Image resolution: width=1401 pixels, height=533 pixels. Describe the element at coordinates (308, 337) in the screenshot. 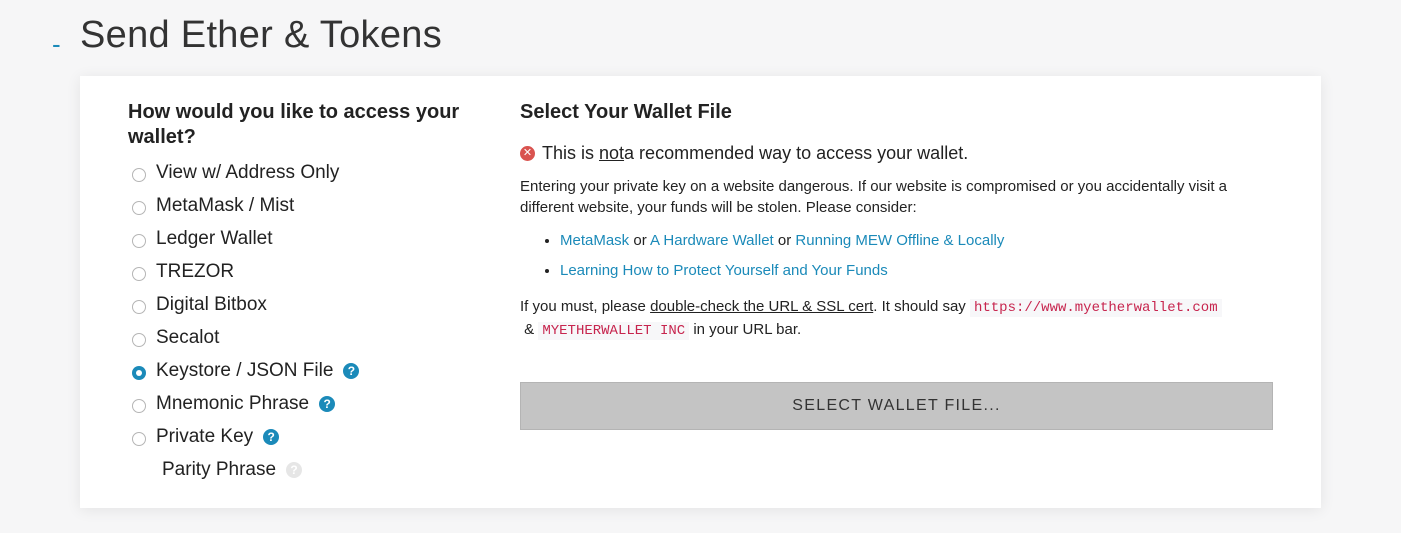

I see `access-option: Secalot` at that location.